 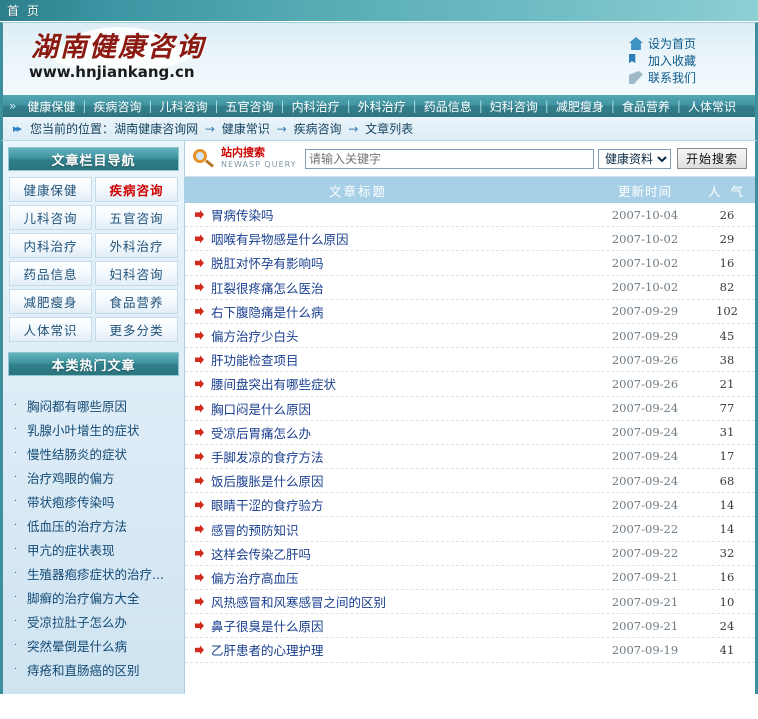 I want to click on hot-article-item: · 突然晕倒是什么病, so click(x=94, y=645).